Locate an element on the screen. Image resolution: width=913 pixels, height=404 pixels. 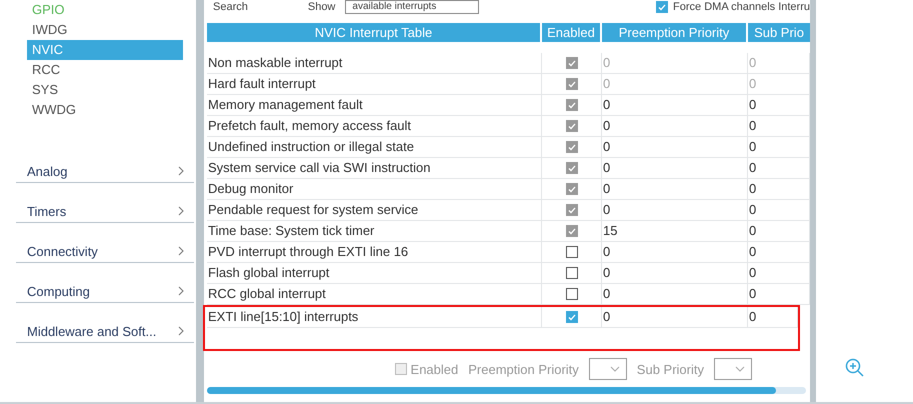
table-title: NVIC Interrupt Table is located at coordinates (373, 32).